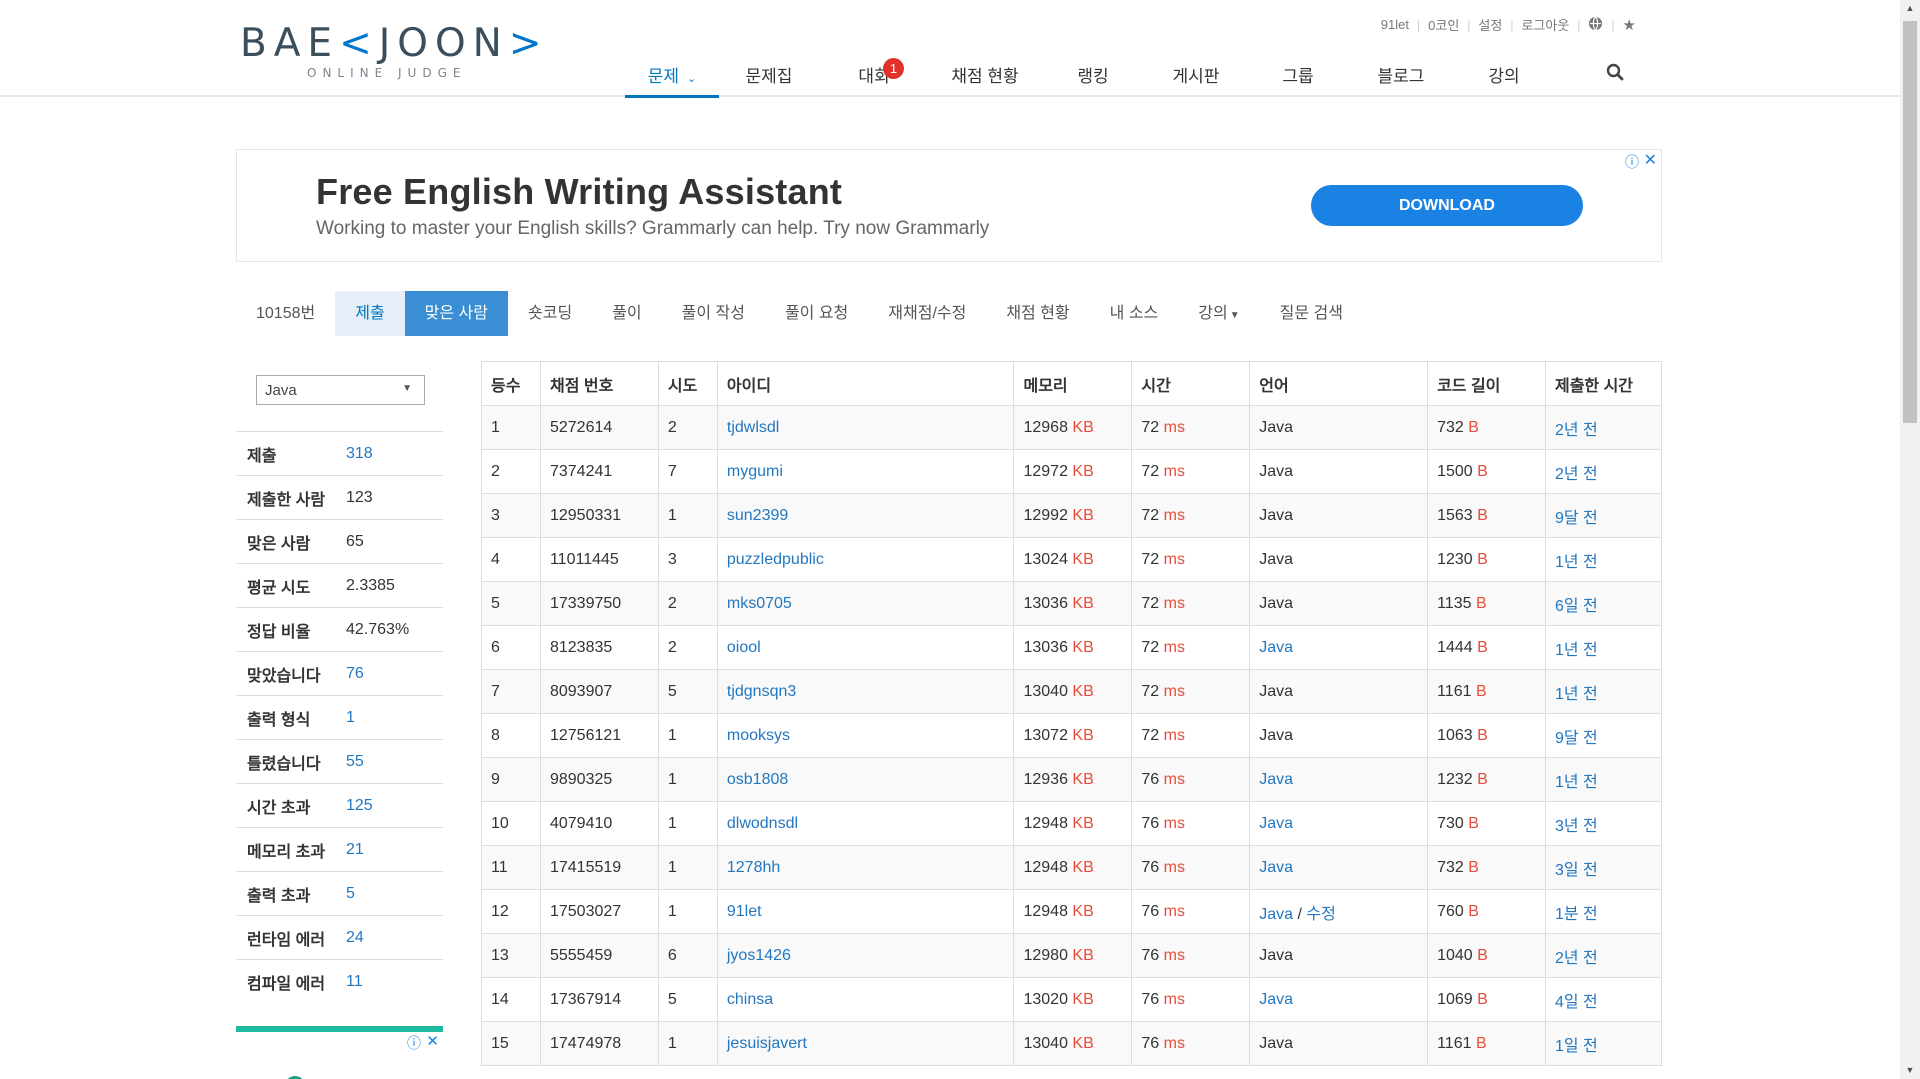 The height and width of the screenshot is (1079, 1920). I want to click on col-language: 언어, so click(1339, 383).